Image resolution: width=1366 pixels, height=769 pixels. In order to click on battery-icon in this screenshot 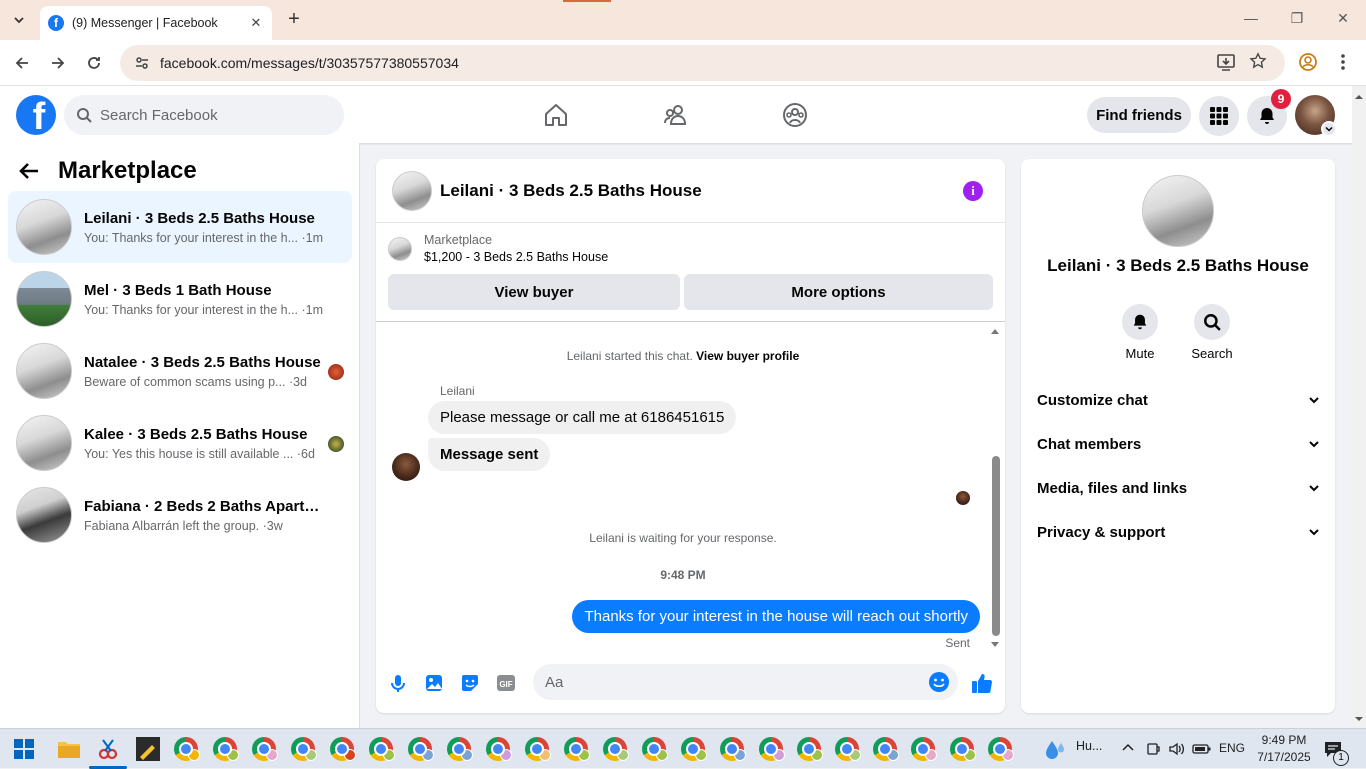, I will do `click(1202, 749)`.